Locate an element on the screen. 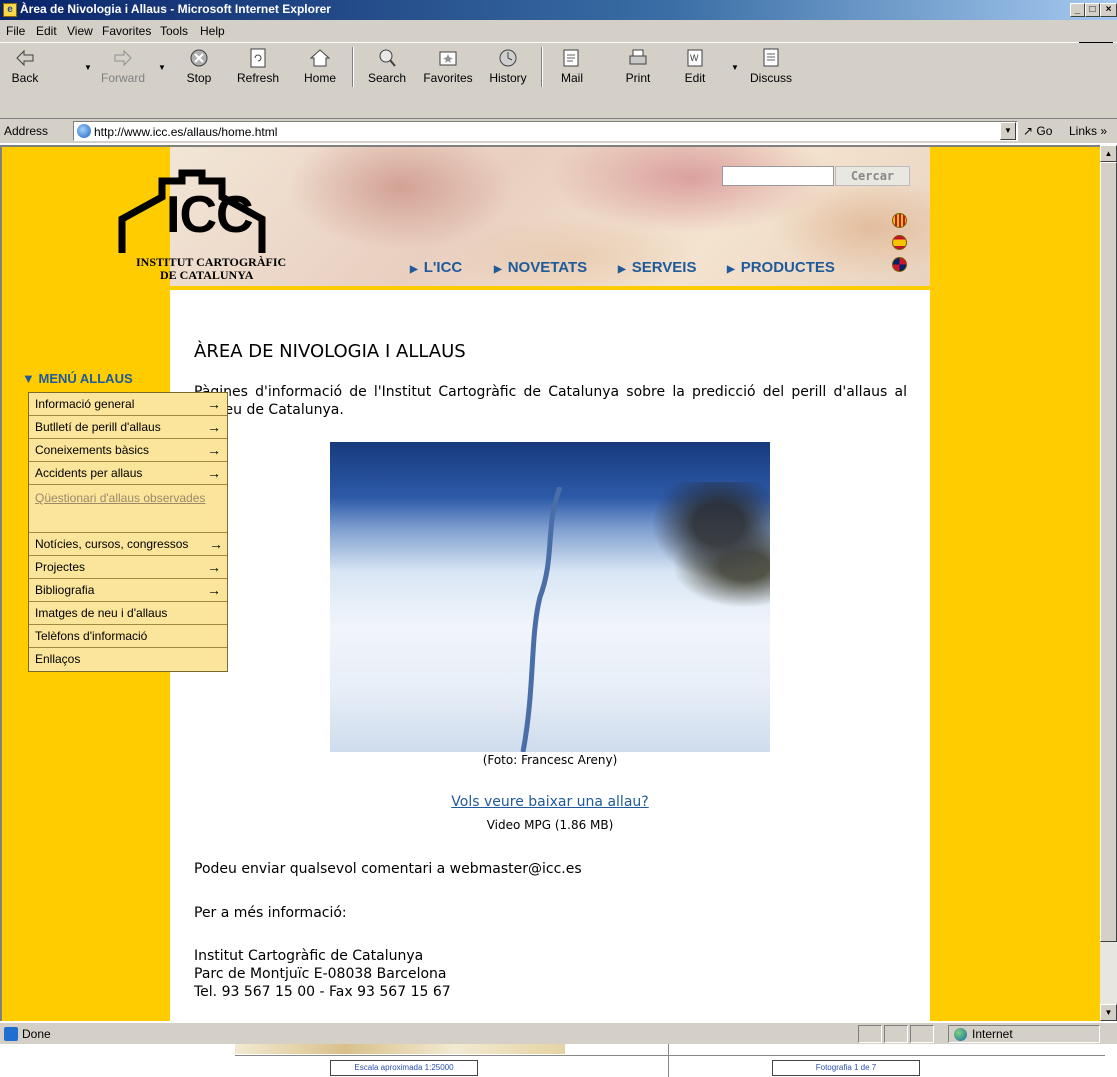 The image size is (1117, 1077). search-button: Search is located at coordinates (387, 66).